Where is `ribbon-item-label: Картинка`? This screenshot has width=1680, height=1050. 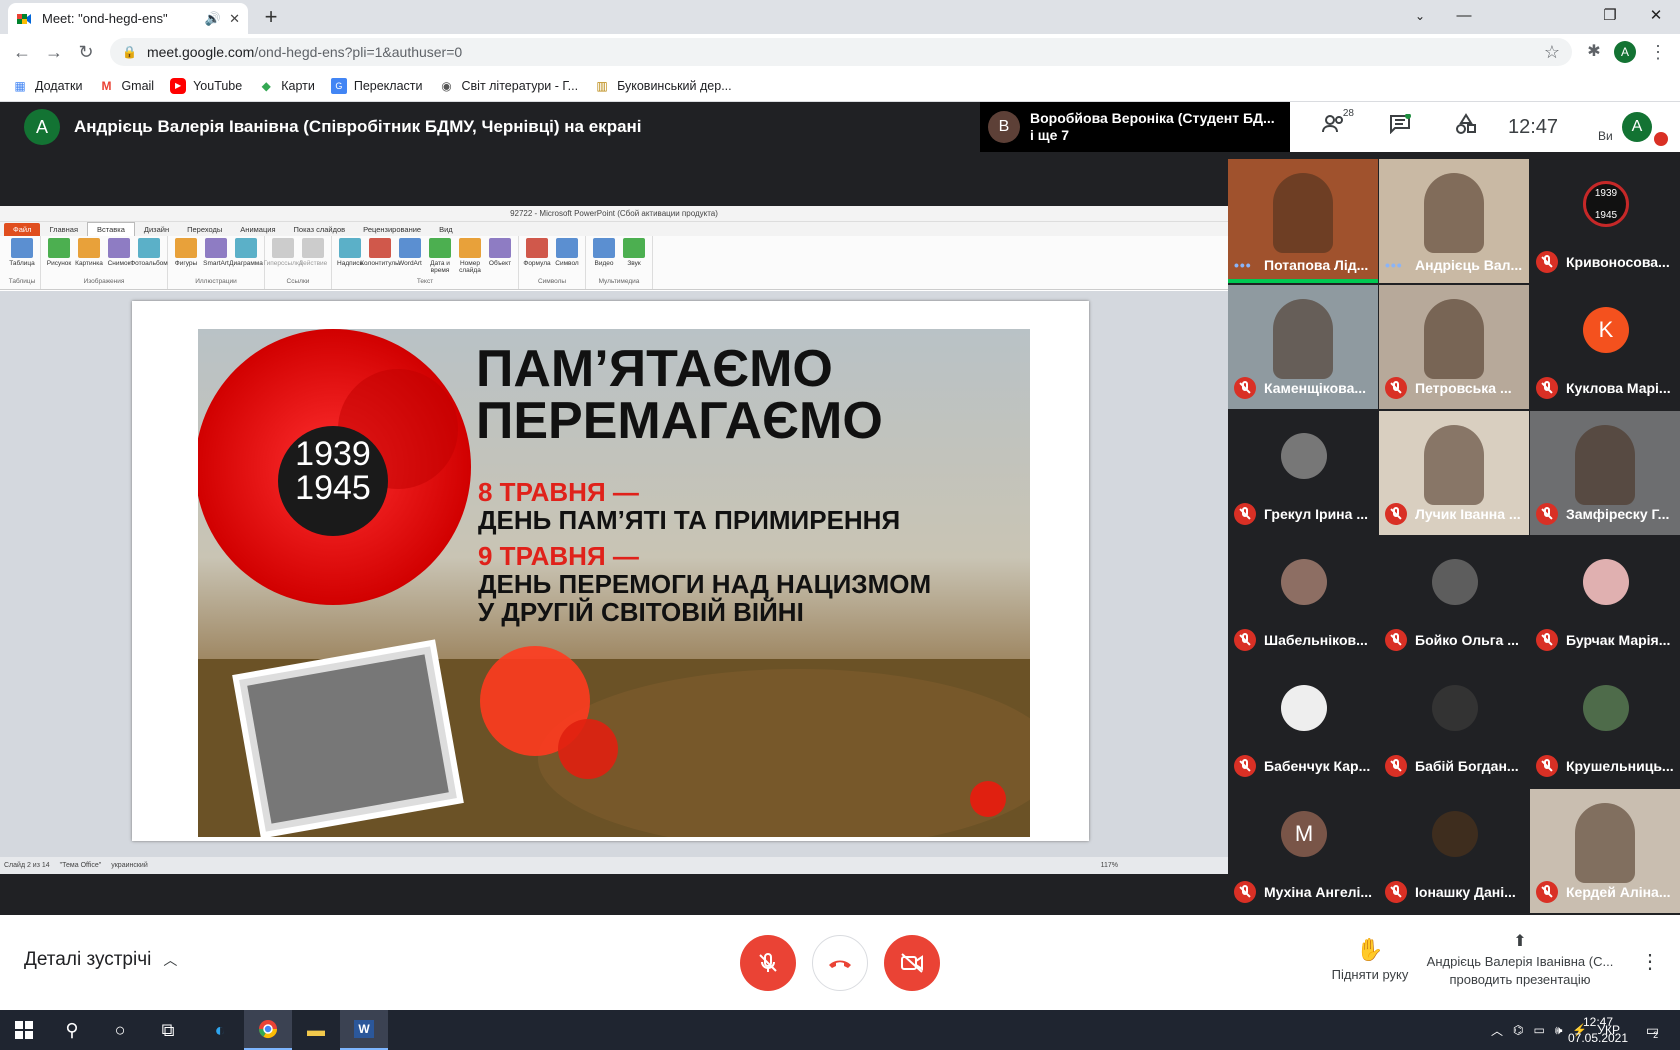 ribbon-item-label: Картинка is located at coordinates (89, 263).